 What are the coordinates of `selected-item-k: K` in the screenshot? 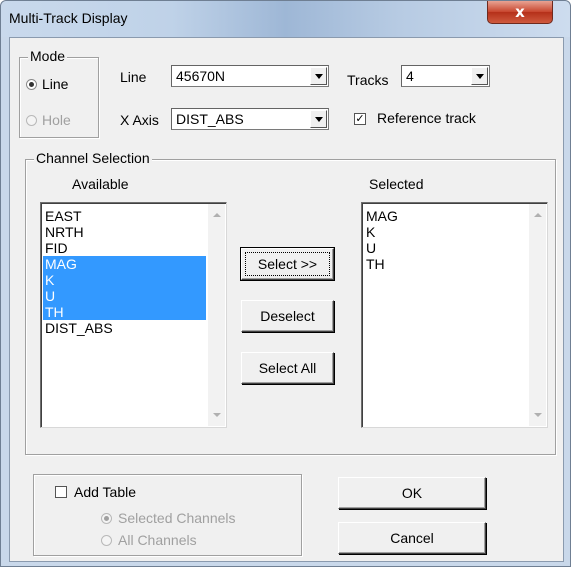 It's located at (445, 232).